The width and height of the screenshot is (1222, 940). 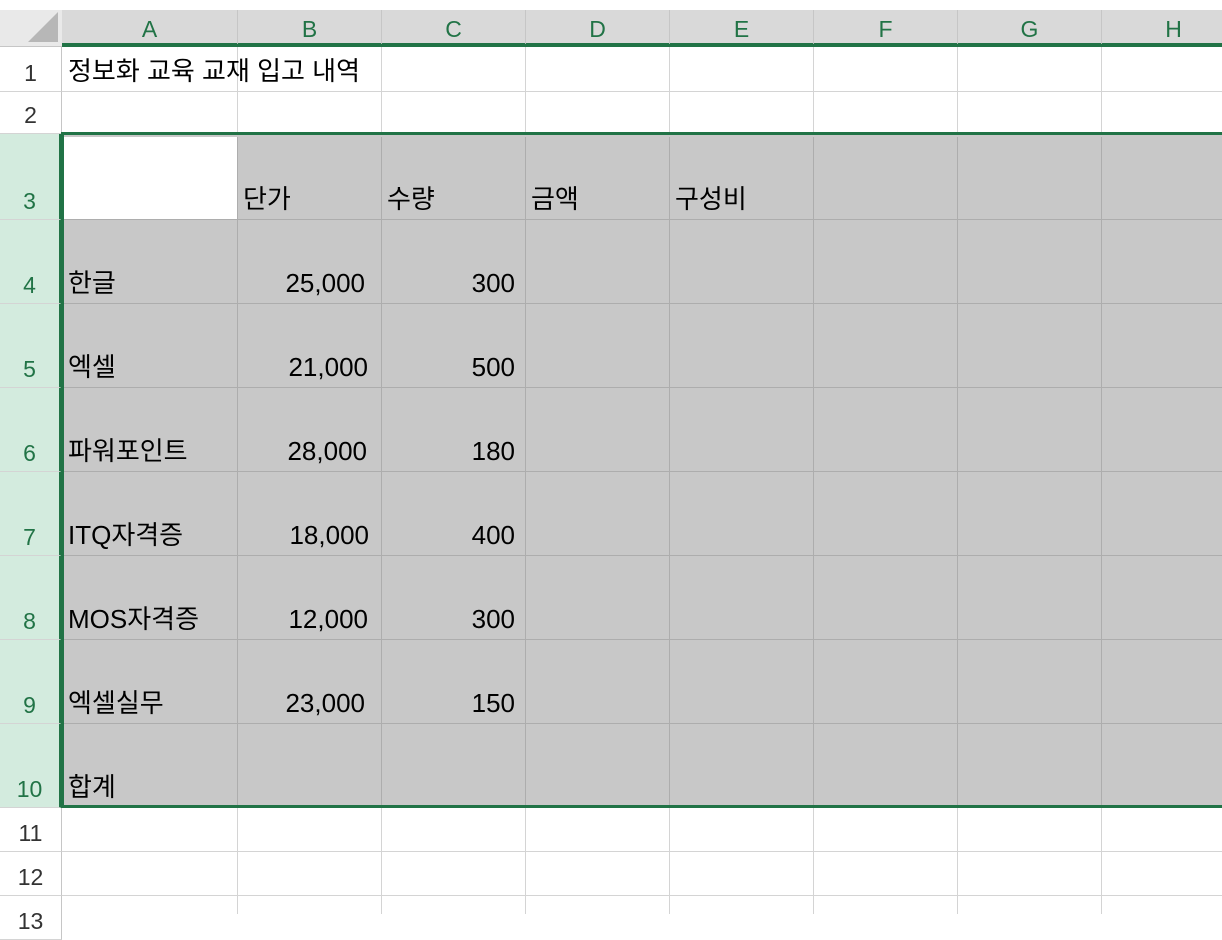 I want to click on cell-b6: 28,000, so click(x=305, y=451).